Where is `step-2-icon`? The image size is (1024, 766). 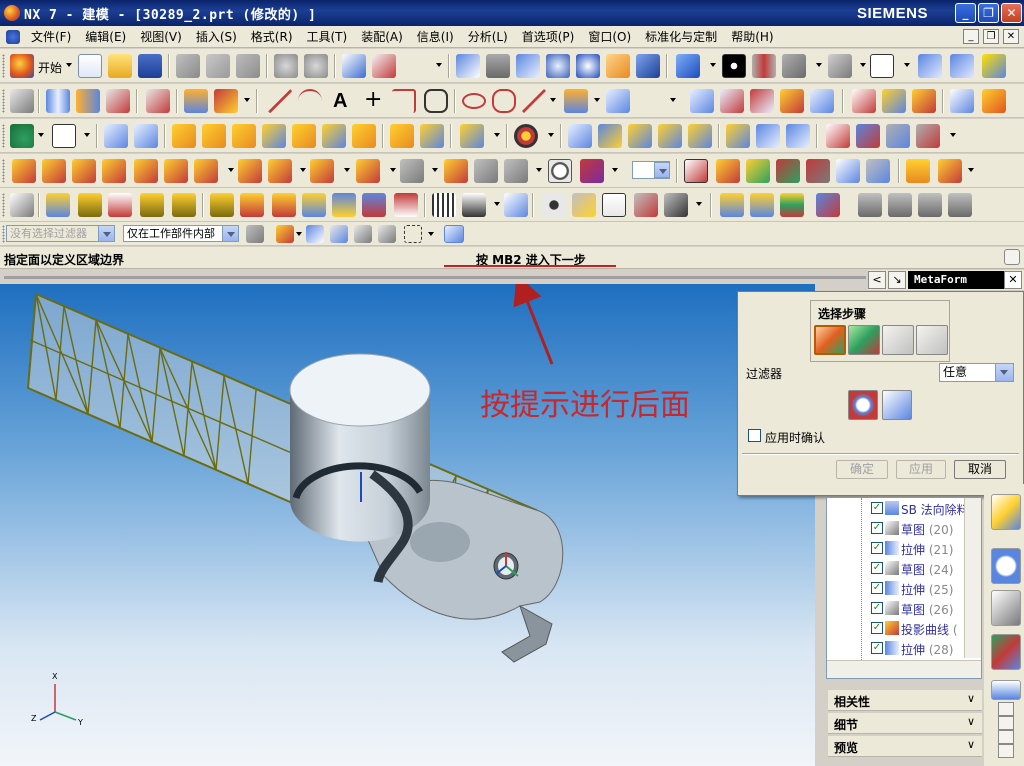 step-2-icon is located at coordinates (864, 340).